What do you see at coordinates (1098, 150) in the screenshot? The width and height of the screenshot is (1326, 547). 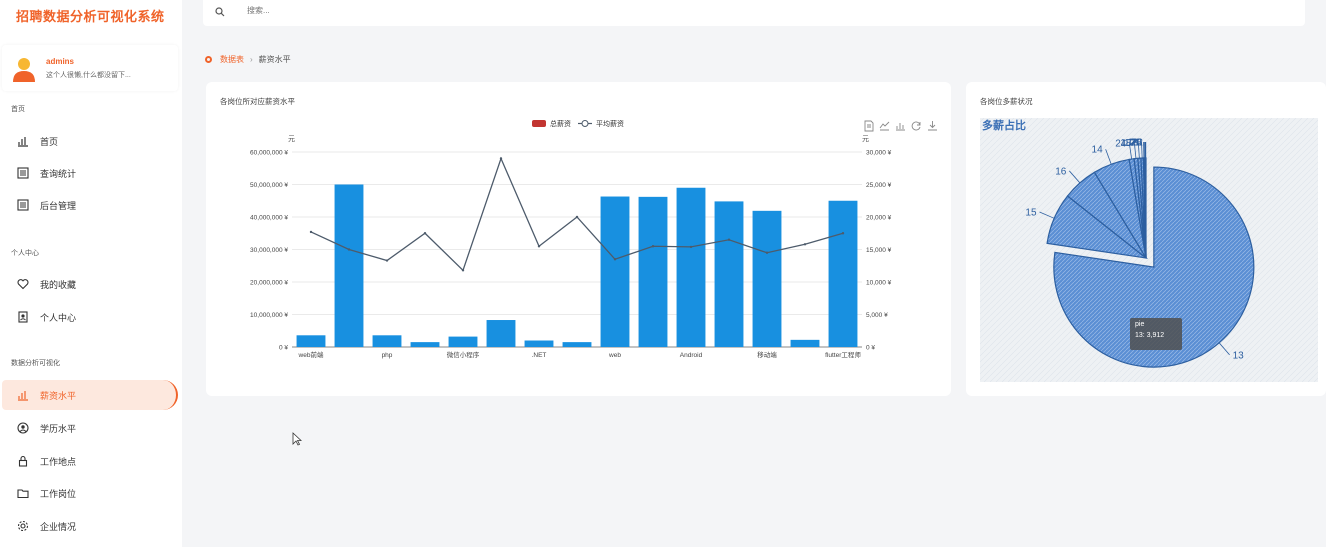 I see `pie-slice-label: 14` at bounding box center [1098, 150].